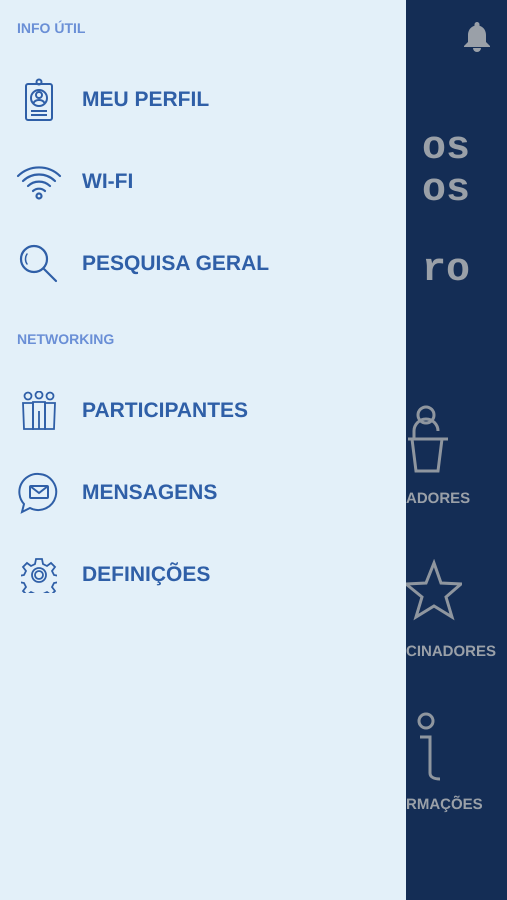  Describe the element at coordinates (451, 652) in the screenshot. I see `tile-label: CINADORES` at that location.